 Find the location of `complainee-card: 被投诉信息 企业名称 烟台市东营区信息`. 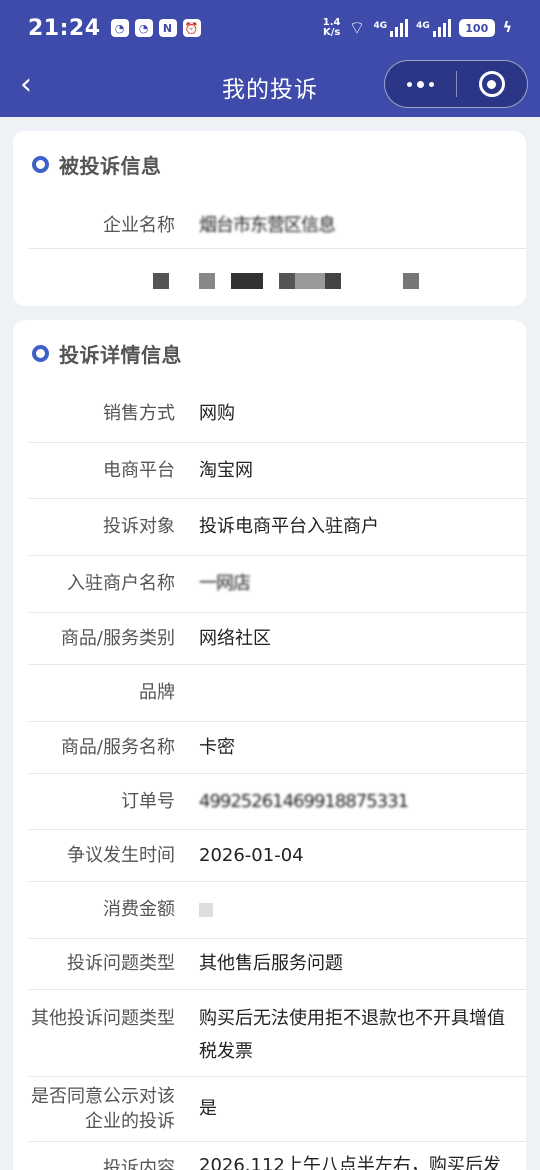

complainee-card: 被投诉信息 企业名称 烟台市东营区信息 is located at coordinates (269, 218).